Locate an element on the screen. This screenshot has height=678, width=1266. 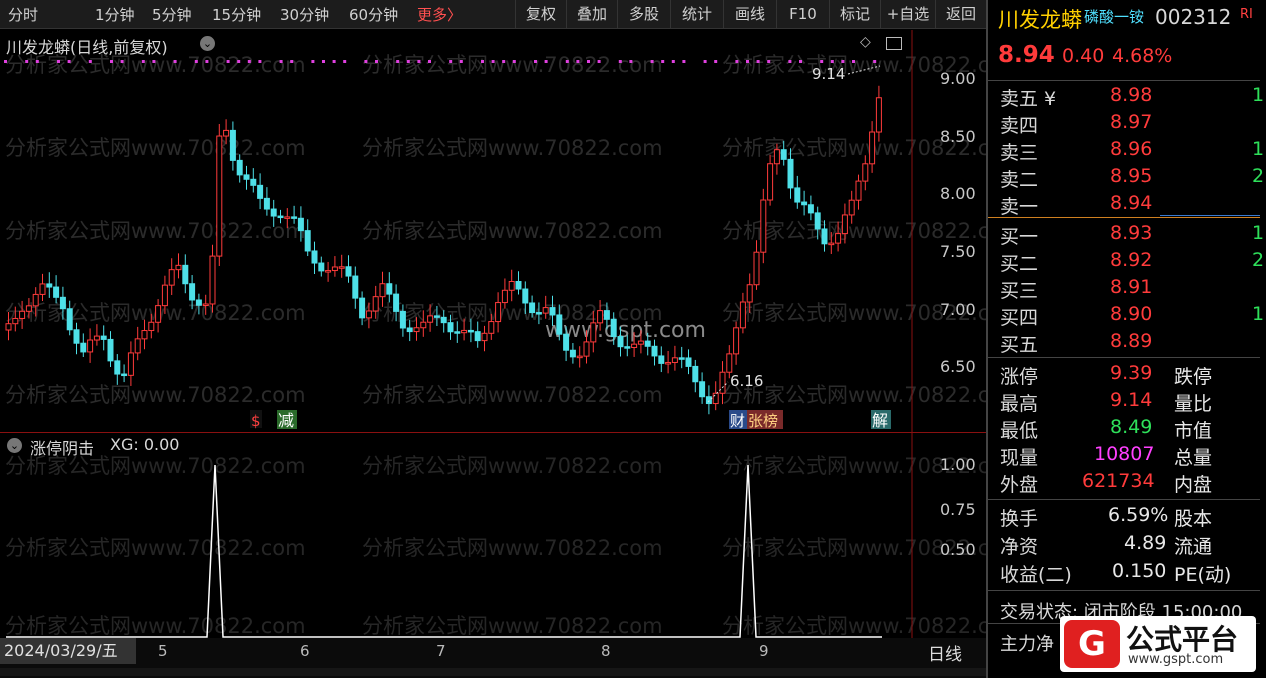
price-change: 0.40 is located at coordinates (1083, 56).